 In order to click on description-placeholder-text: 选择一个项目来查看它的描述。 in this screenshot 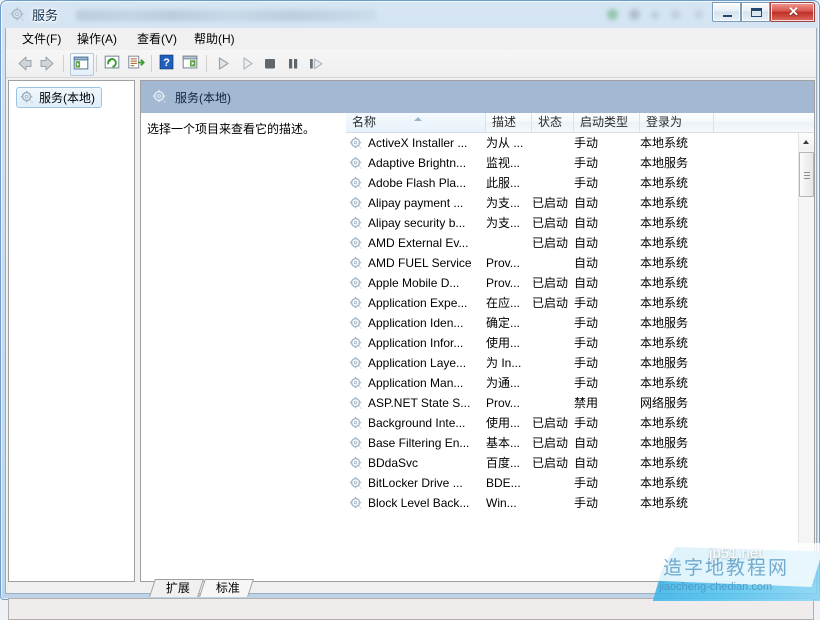, I will do `click(231, 129)`.